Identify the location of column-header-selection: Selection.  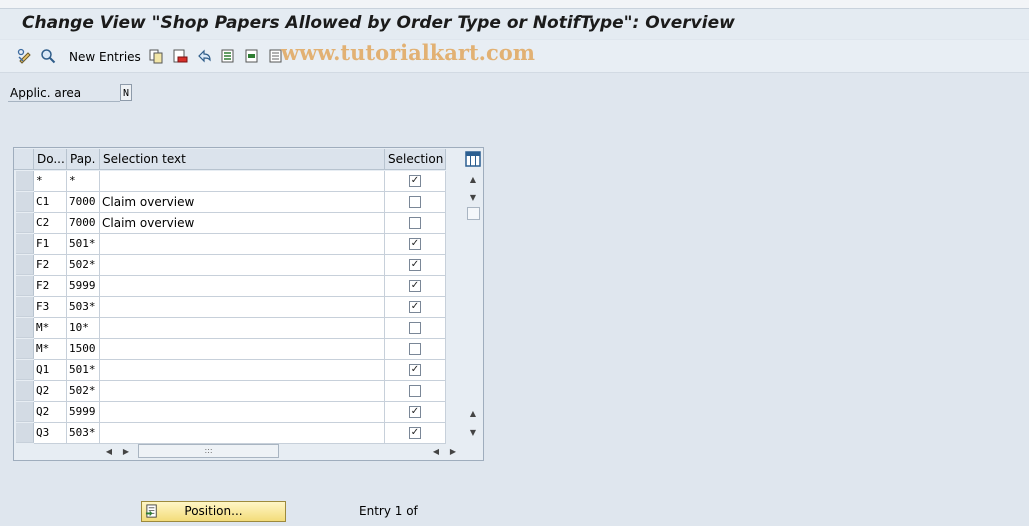
(415, 159).